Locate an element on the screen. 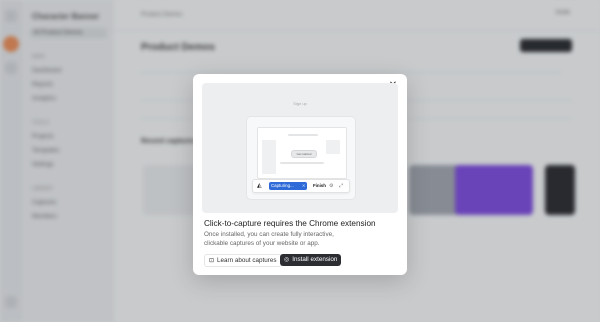 This screenshot has height=322, width=600. preview-caption: Sign up is located at coordinates (300, 103).